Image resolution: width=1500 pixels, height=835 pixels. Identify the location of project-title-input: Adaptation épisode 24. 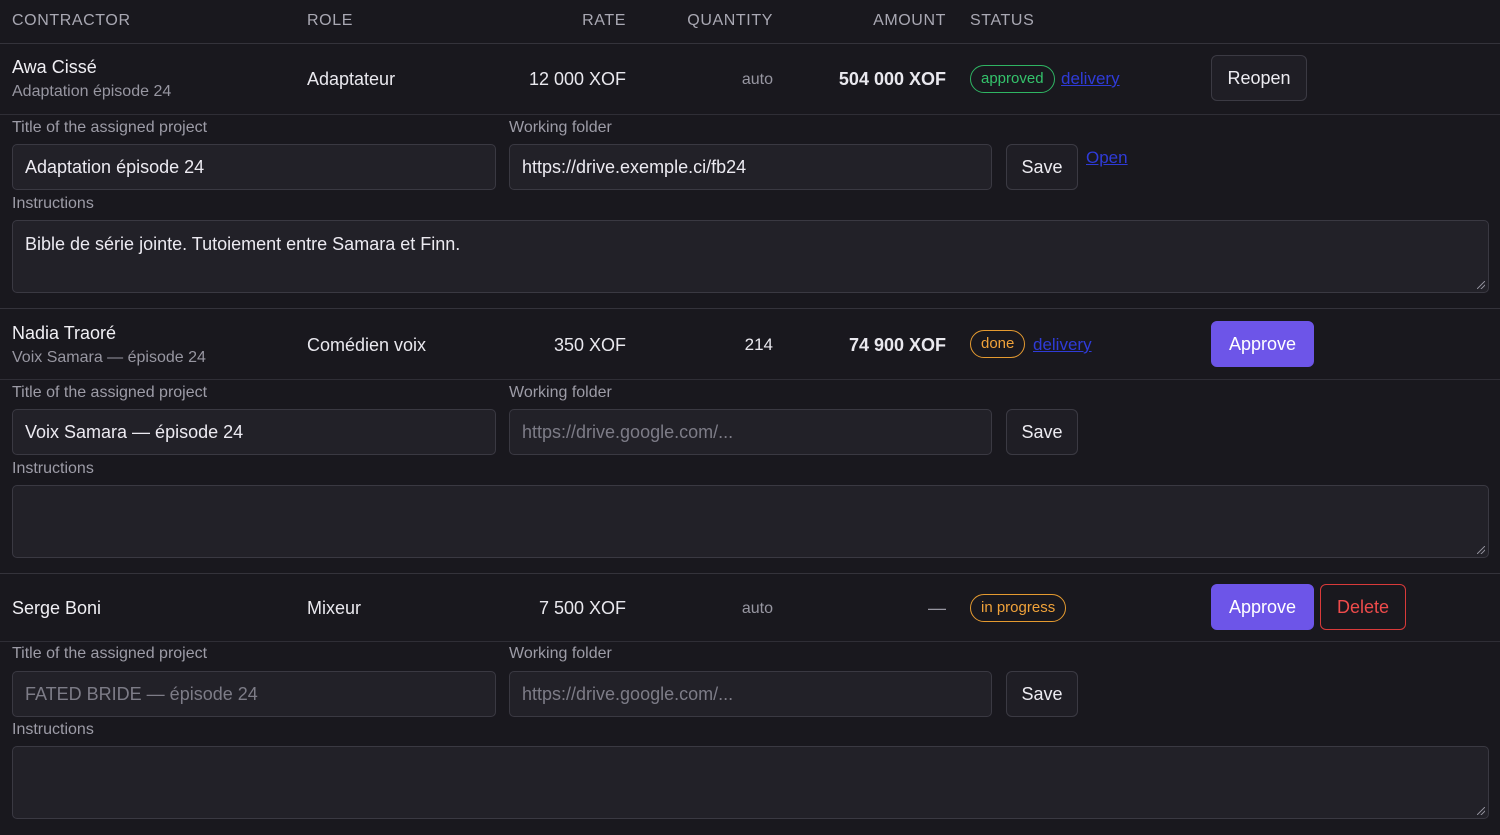
(254, 167).